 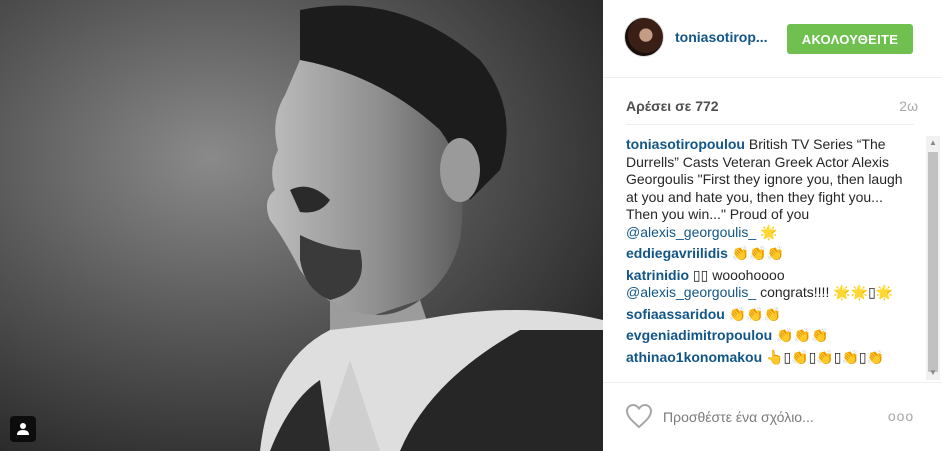 What do you see at coordinates (908, 106) in the screenshot?
I see `post-age: 2ω` at bounding box center [908, 106].